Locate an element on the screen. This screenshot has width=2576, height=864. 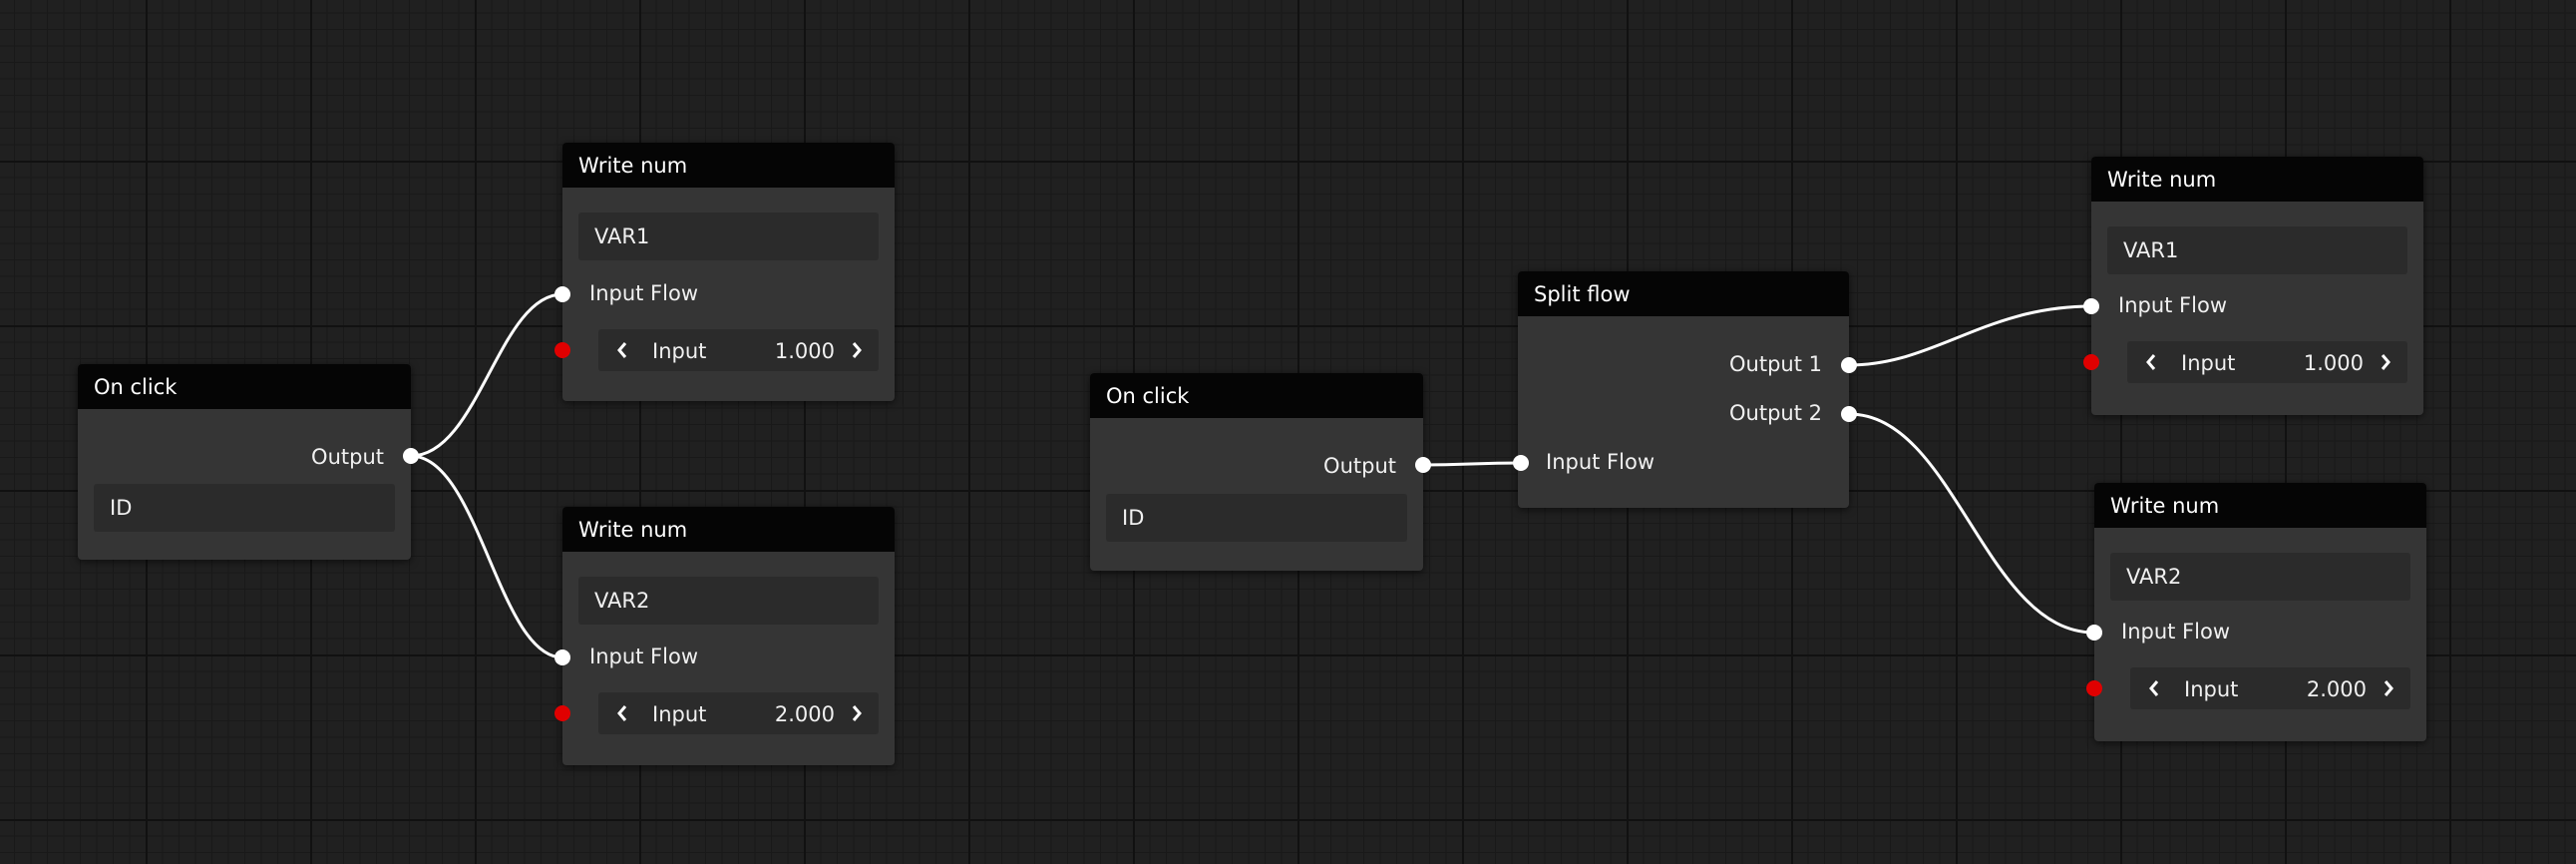
node-title: Split flow is located at coordinates (1684, 293).